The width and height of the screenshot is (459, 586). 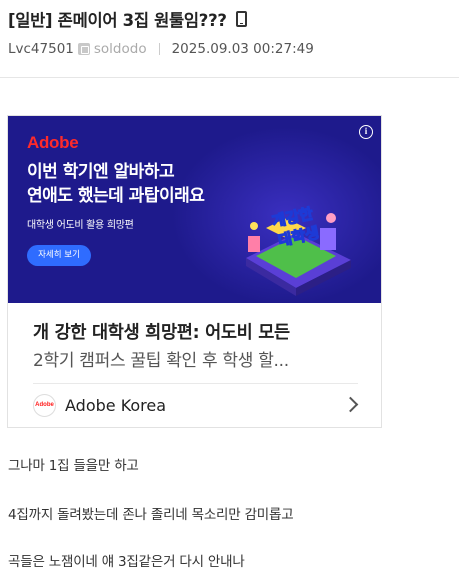 What do you see at coordinates (116, 196) in the screenshot?
I see `banner-headline-line-2: 연애도 했는데 과탑이래요` at bounding box center [116, 196].